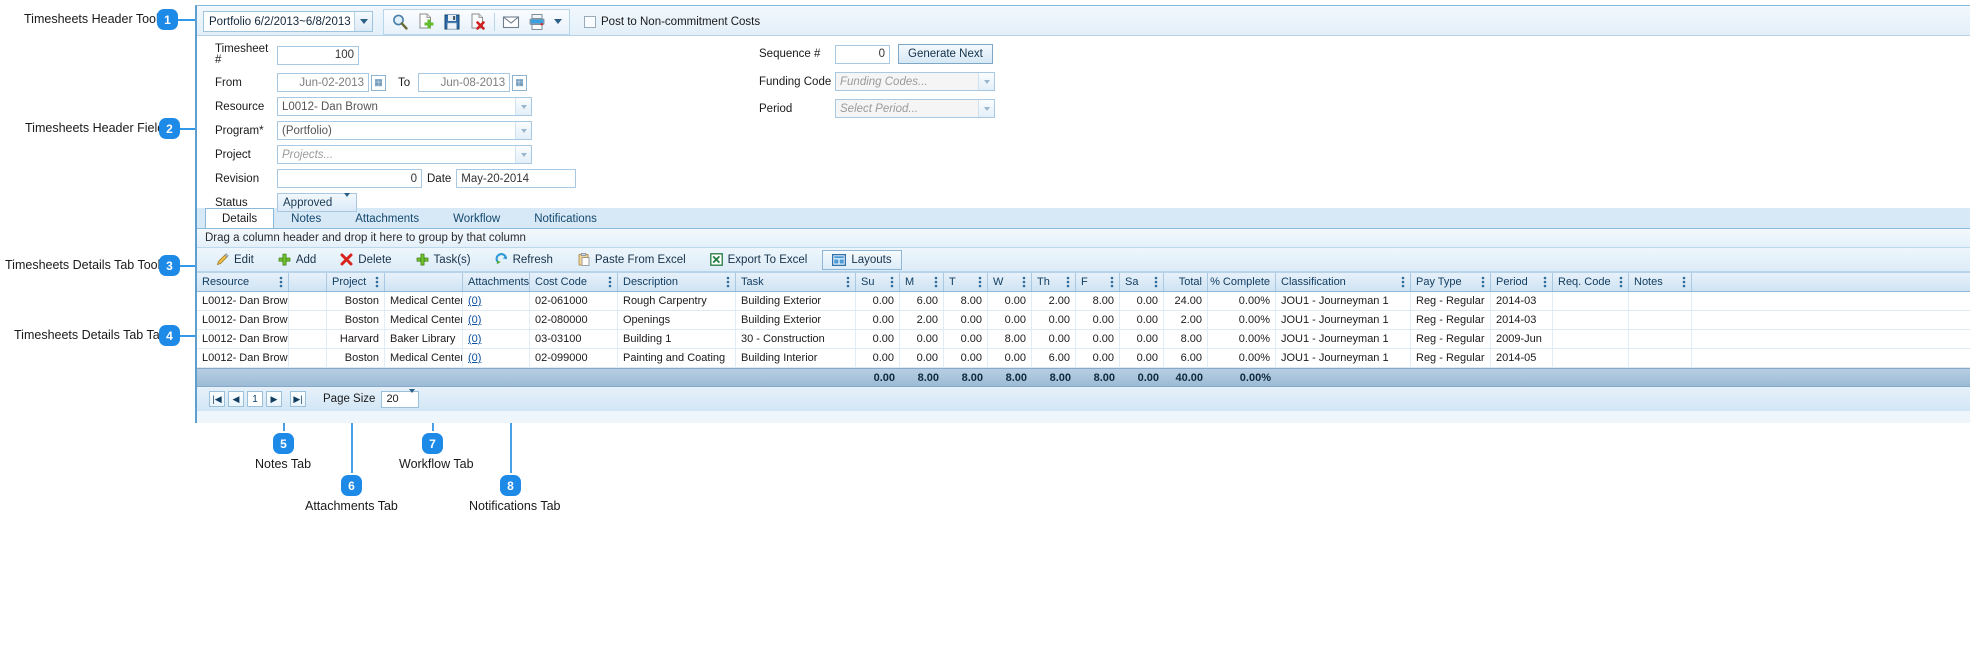  Describe the element at coordinates (426, 22) in the screenshot. I see `new-document-button` at that location.